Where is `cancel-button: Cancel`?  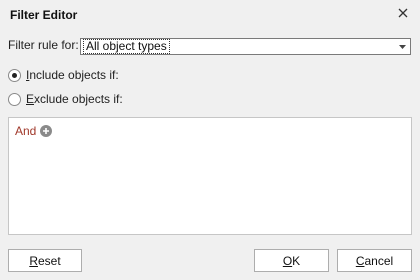 cancel-button: Cancel is located at coordinates (374, 260).